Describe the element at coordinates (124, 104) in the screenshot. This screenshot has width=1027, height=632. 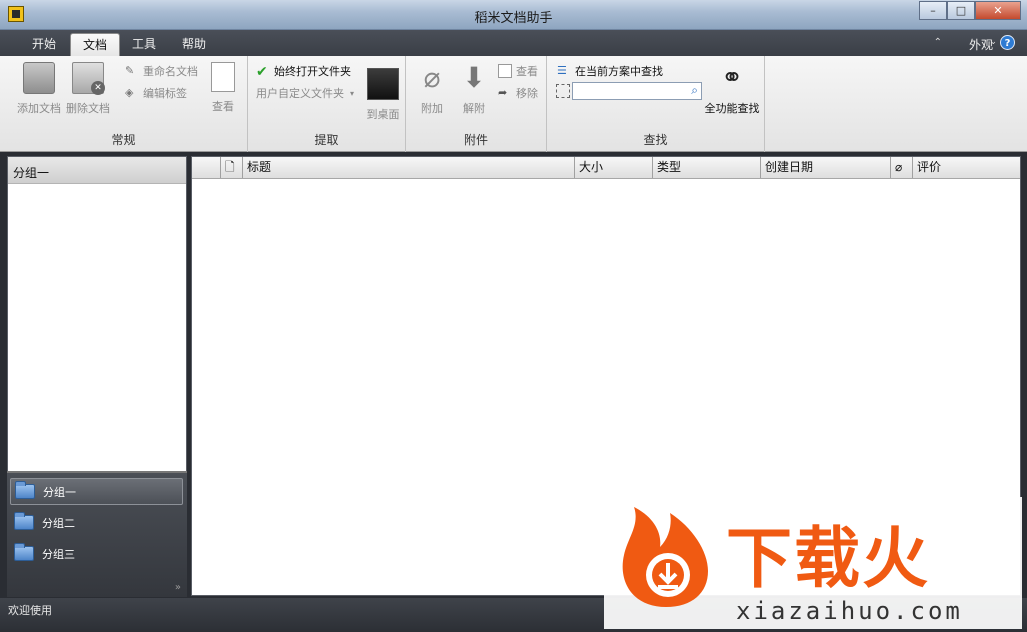
I see `group-regular: 添加文档 删除文档 ✎ 重命名文档 ◈ 编辑标签 查看 常规` at that location.